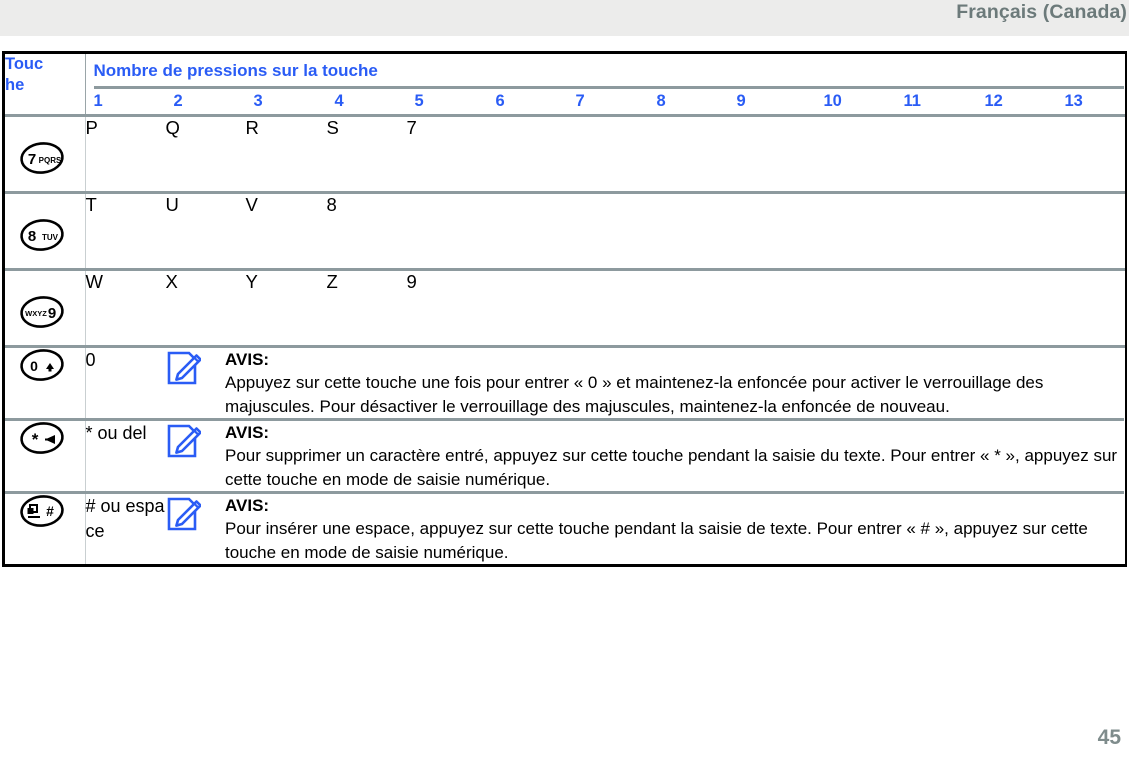 This screenshot has width=1129, height=762. I want to click on key-9-wxyz-icon: WXYZ 9, so click(45, 308).